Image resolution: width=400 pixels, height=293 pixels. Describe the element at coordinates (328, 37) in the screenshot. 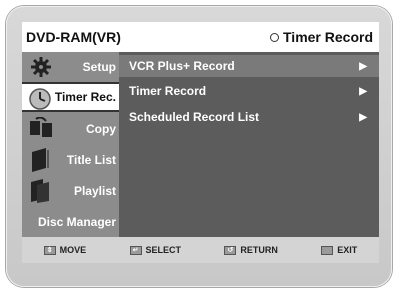

I see `context-label: Timer Record` at that location.